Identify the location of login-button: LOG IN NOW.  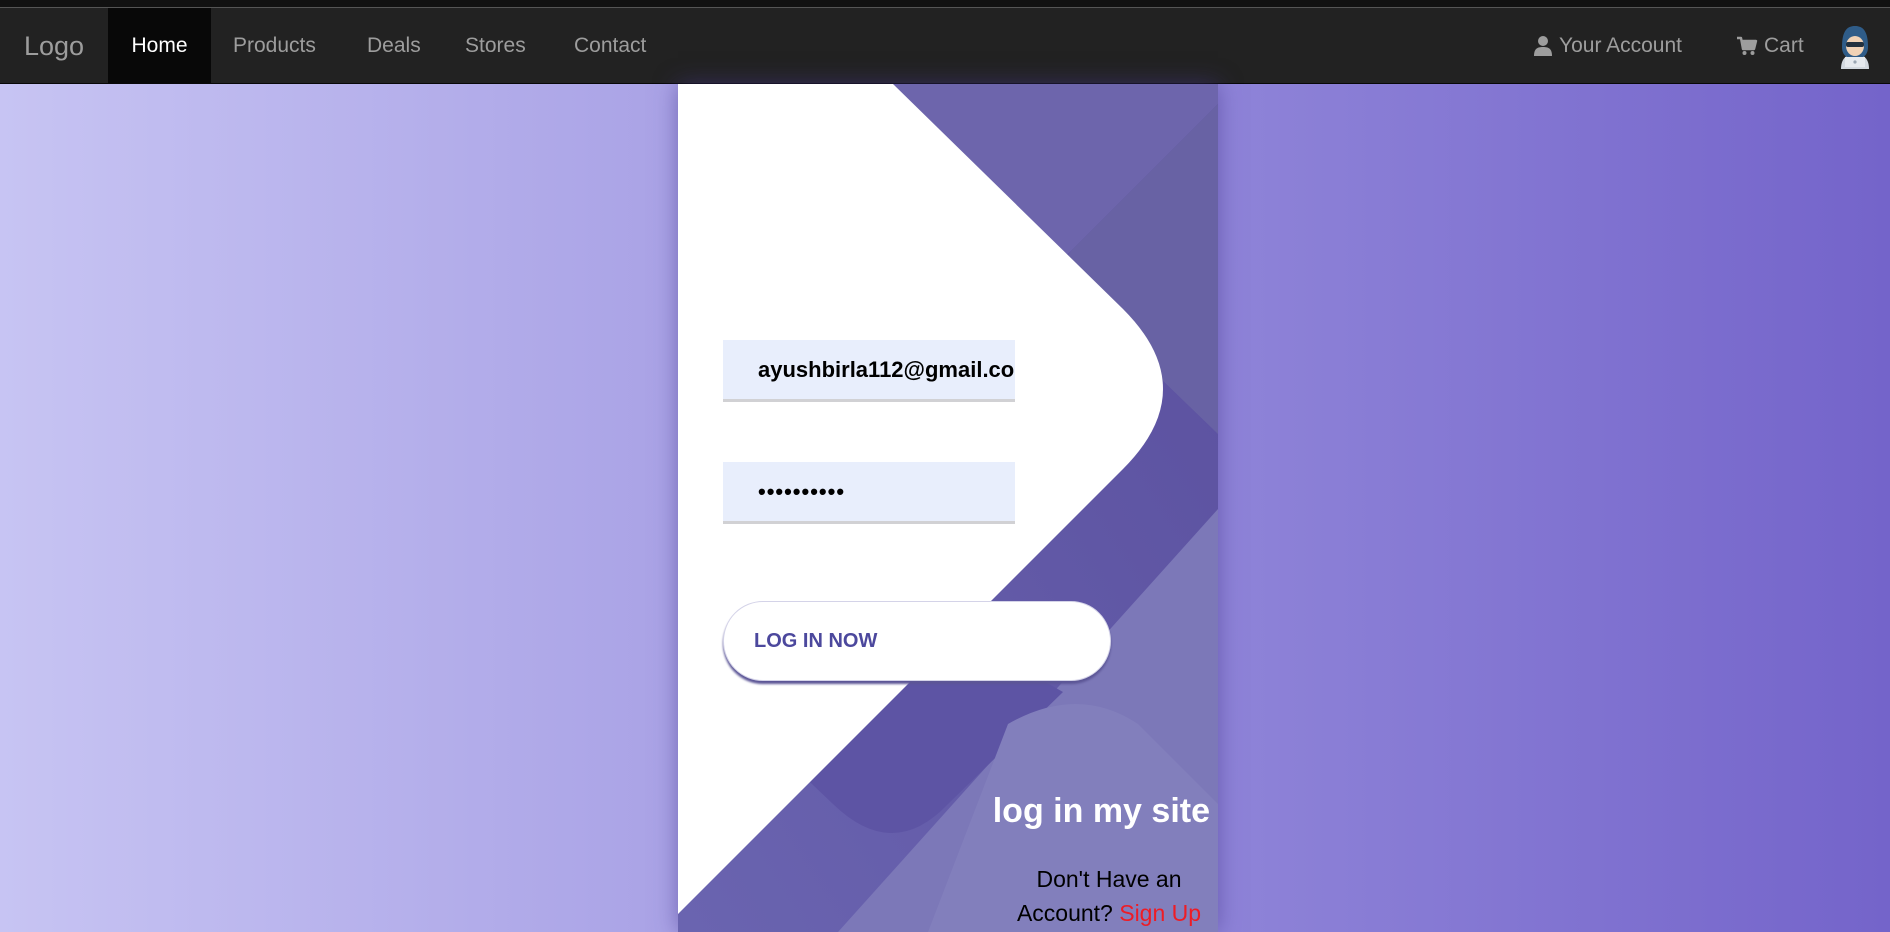
(917, 641).